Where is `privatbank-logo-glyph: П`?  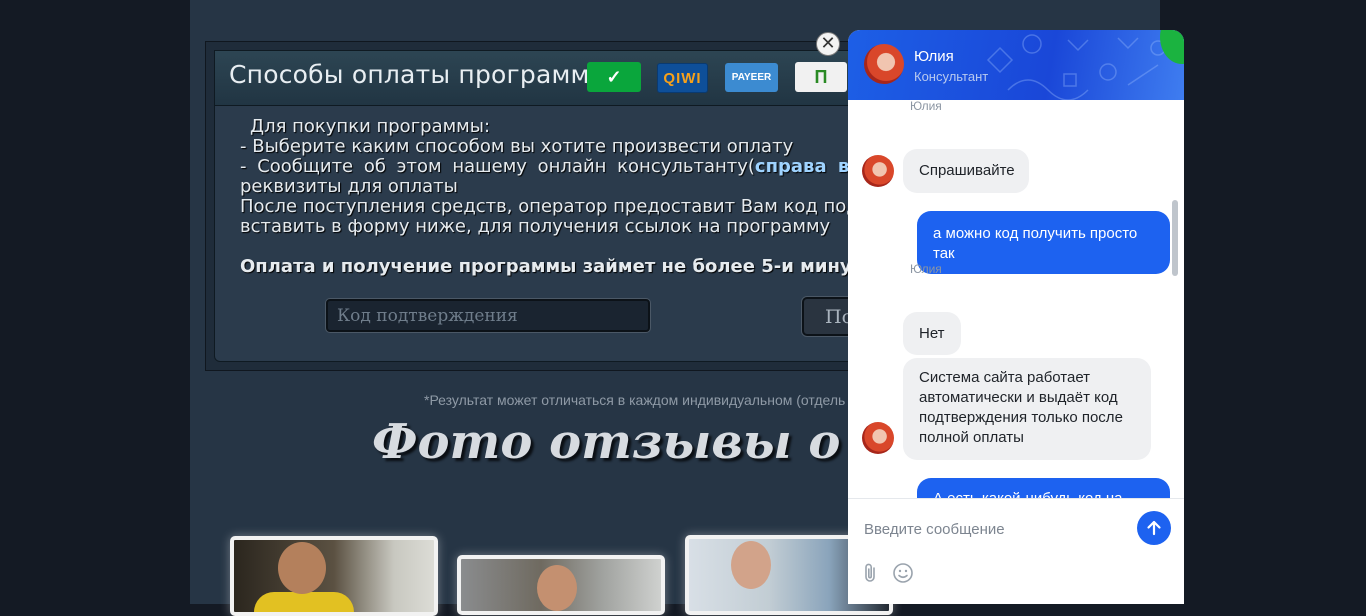
privatbank-logo-glyph: П is located at coordinates (821, 76).